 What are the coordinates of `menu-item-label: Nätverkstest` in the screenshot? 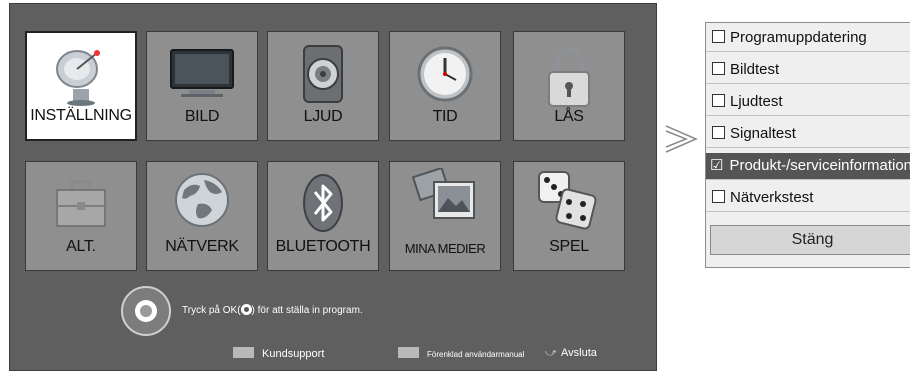 It's located at (772, 197).